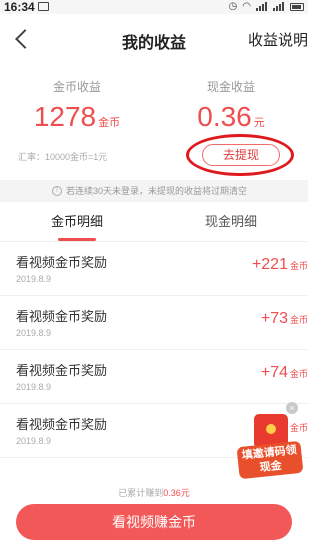  I want to click on cash-earnings-unit: 元, so click(259, 123).